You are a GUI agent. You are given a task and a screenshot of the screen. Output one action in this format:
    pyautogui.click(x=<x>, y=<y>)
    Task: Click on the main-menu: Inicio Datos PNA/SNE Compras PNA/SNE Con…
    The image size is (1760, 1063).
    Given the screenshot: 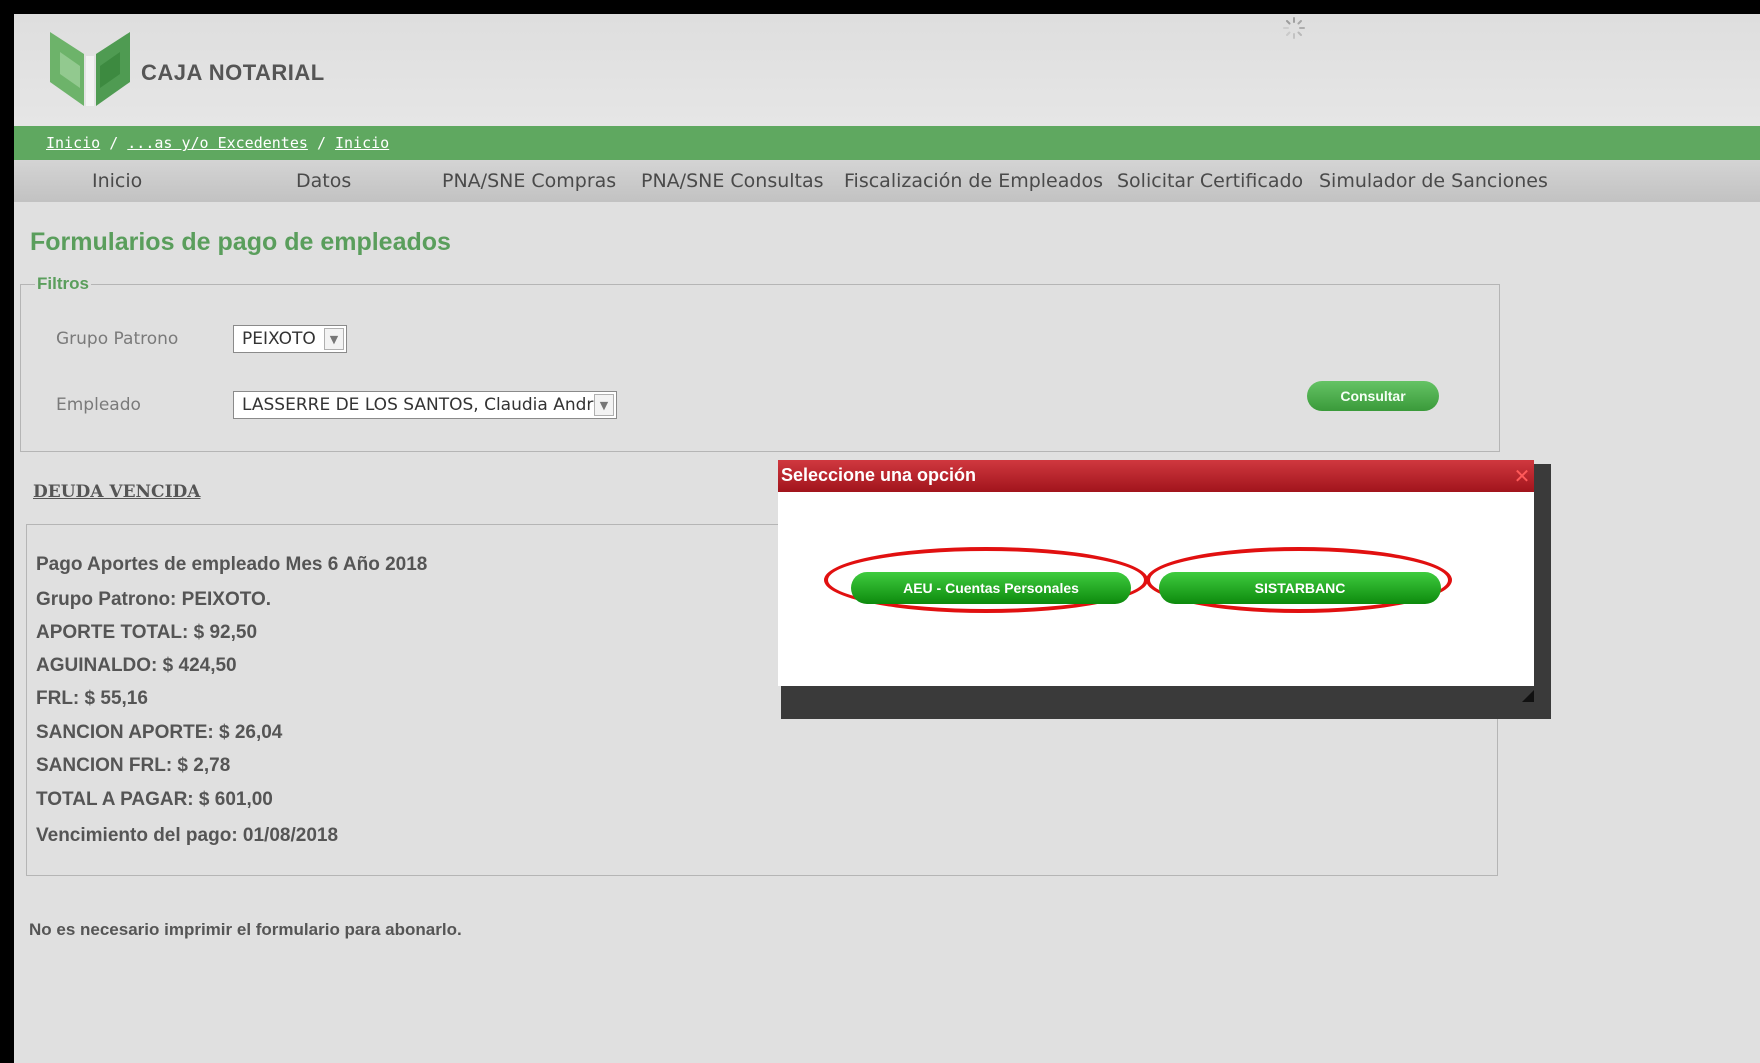 What is the action you would take?
    pyautogui.click(x=887, y=181)
    